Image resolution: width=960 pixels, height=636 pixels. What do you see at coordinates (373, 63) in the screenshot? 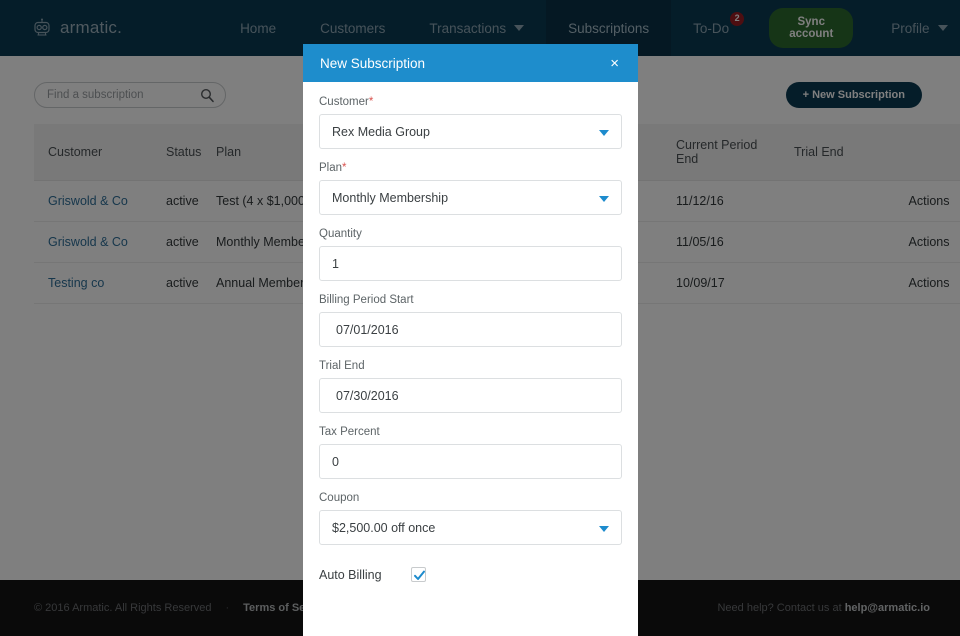
I see `modal-title: New Subscription` at bounding box center [373, 63].